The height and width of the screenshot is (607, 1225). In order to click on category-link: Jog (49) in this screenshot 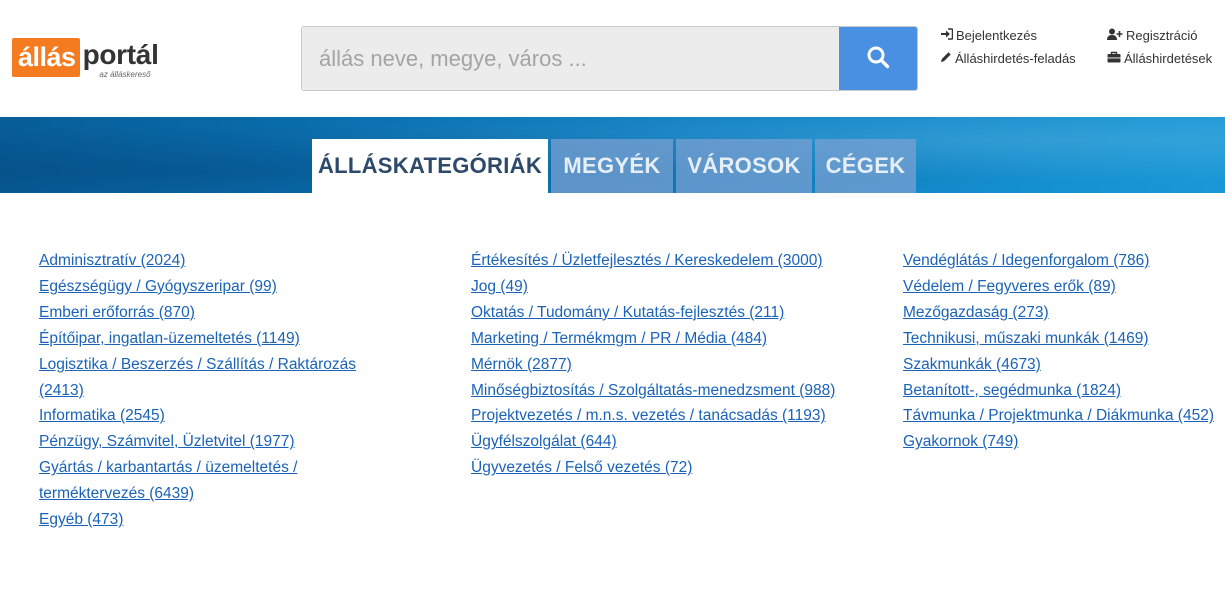, I will do `click(656, 287)`.